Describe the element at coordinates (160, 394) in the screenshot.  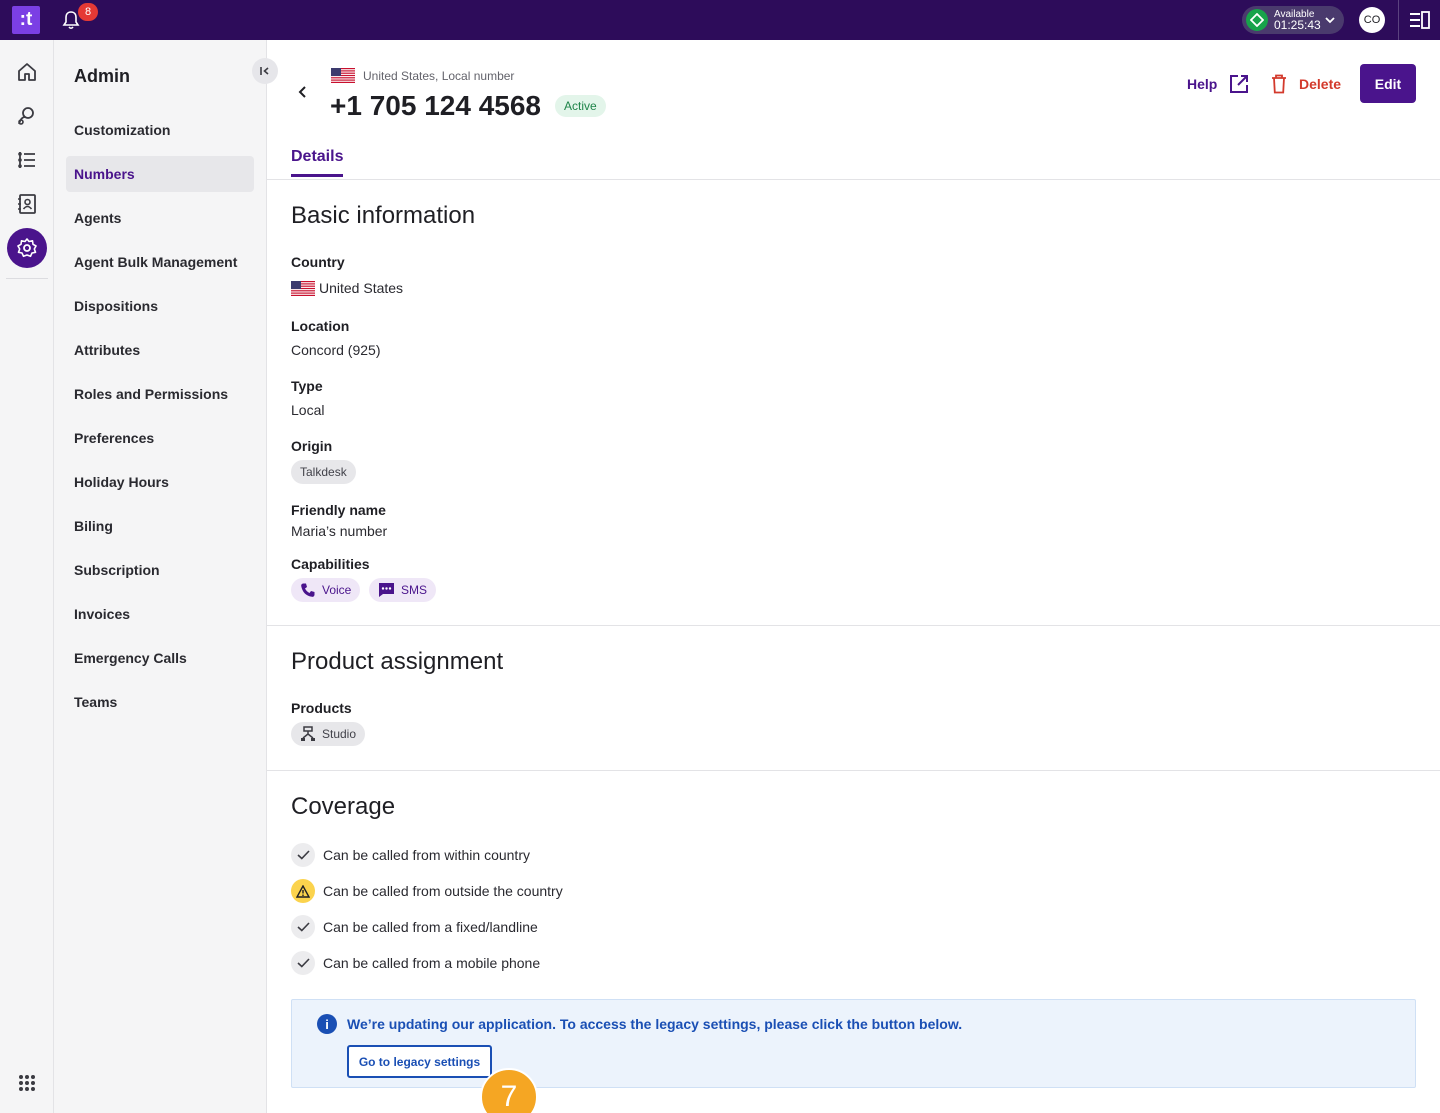
I see `sidebar-item-roles-and-permissions: Roles and Permissions` at that location.